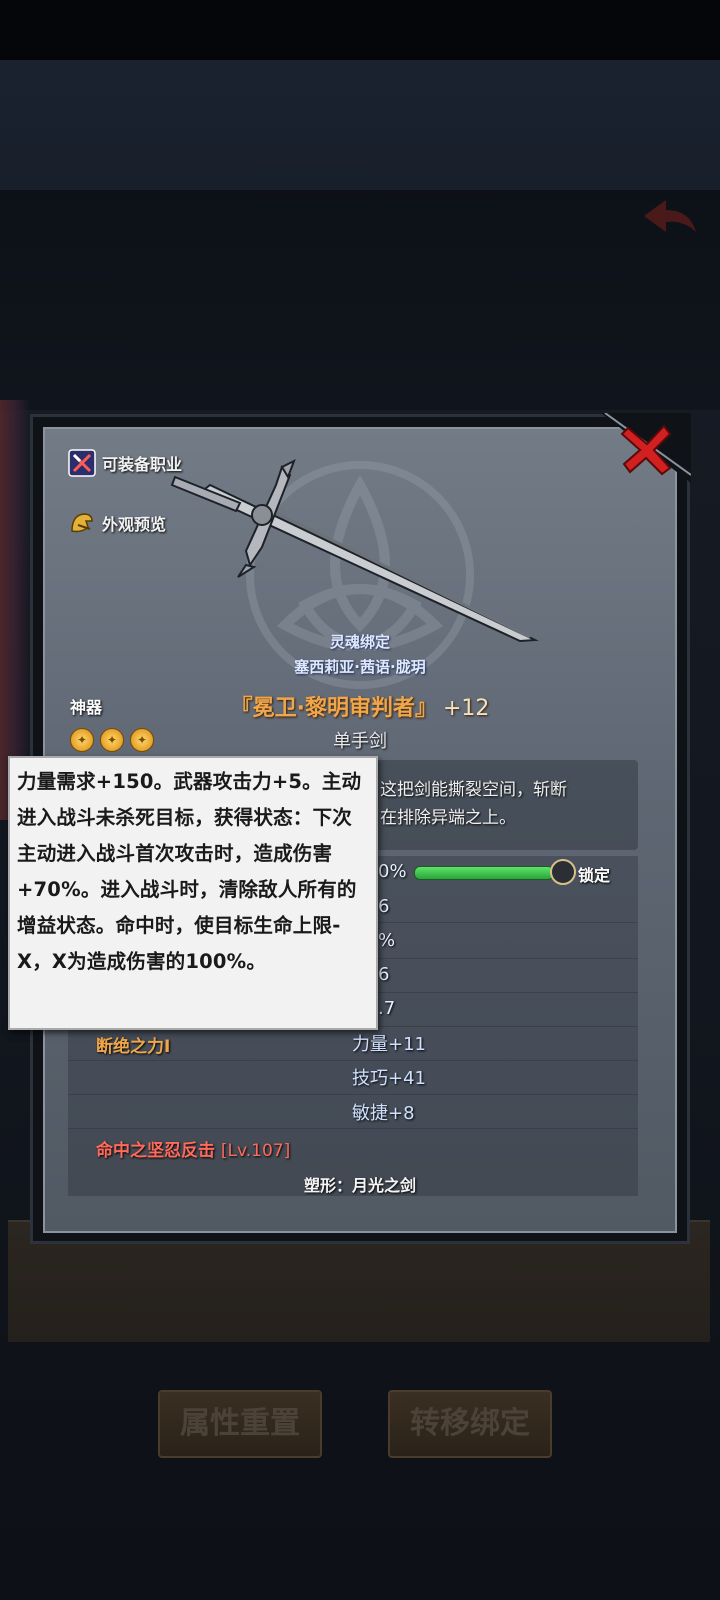  I want to click on lock-label: 锁定, so click(594, 874).